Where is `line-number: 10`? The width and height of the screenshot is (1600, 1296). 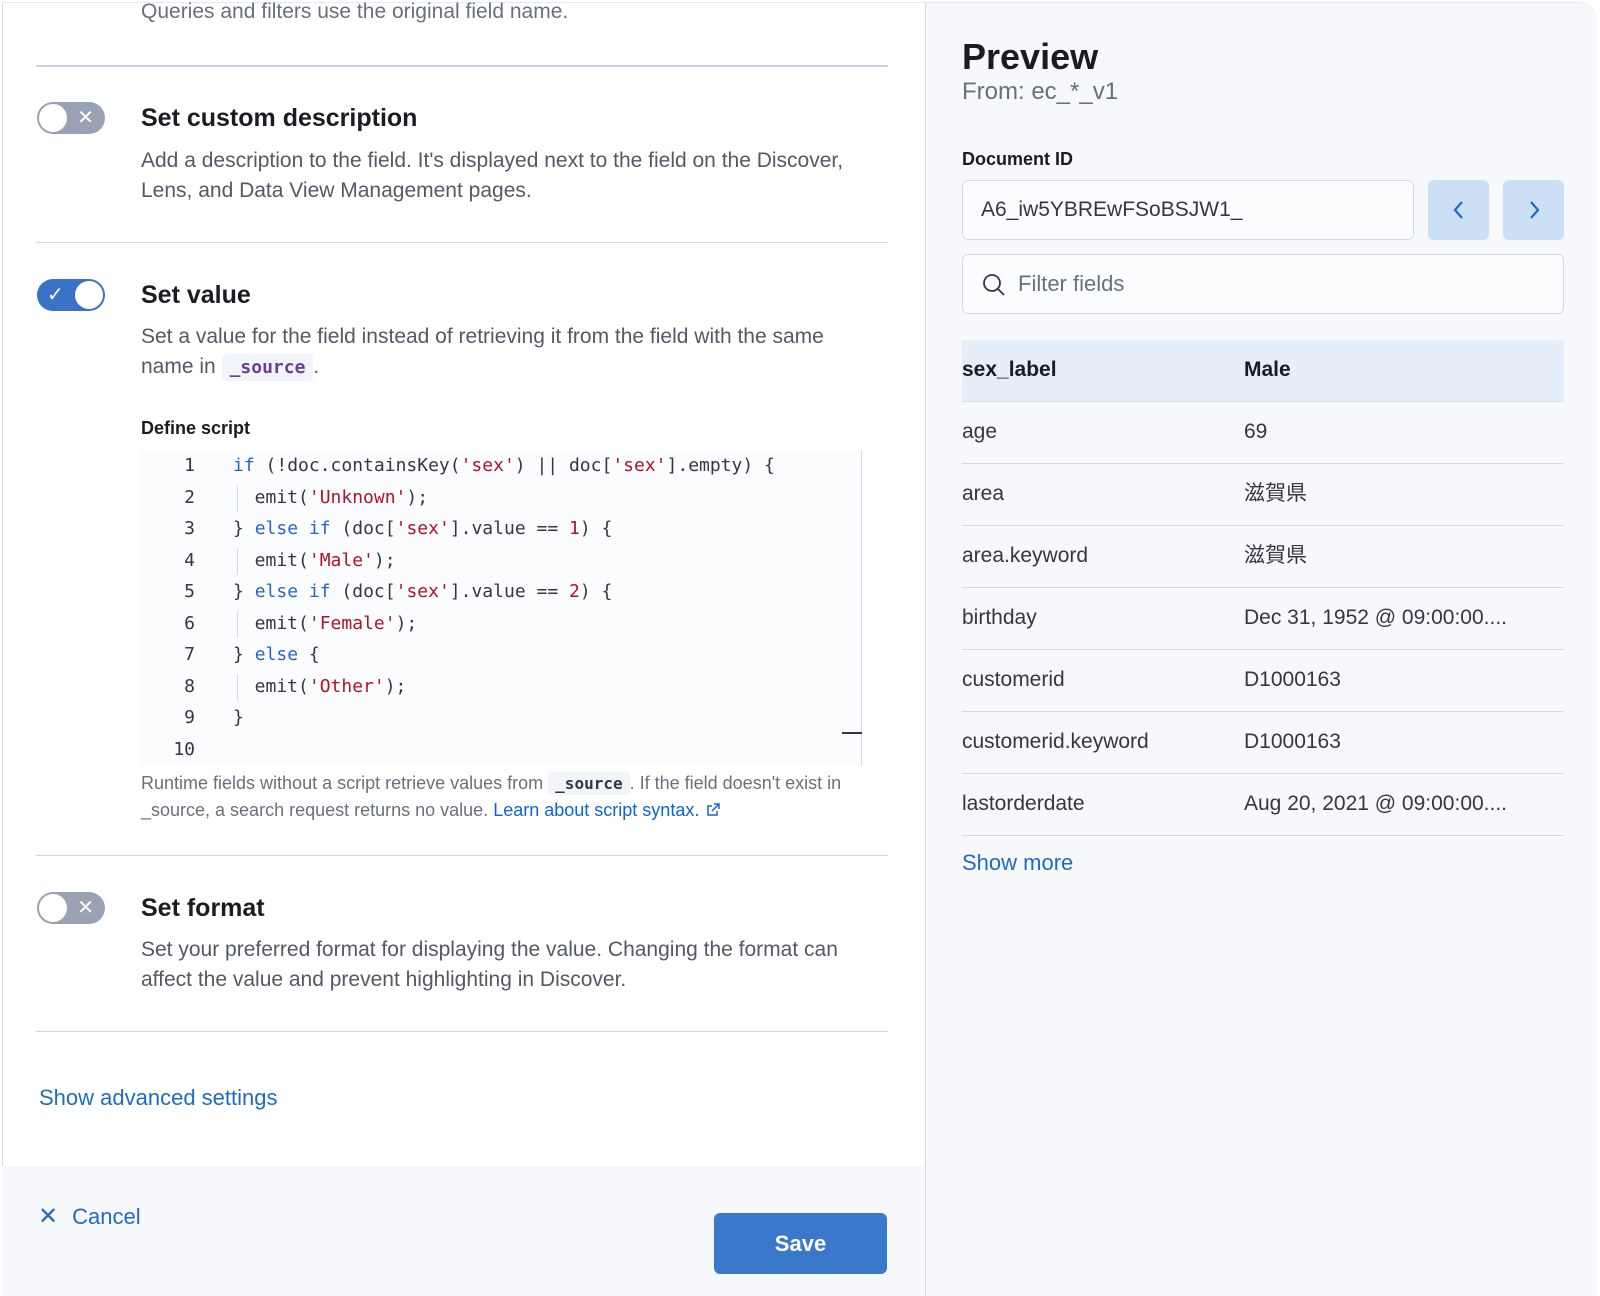 line-number: 10 is located at coordinates (184, 749).